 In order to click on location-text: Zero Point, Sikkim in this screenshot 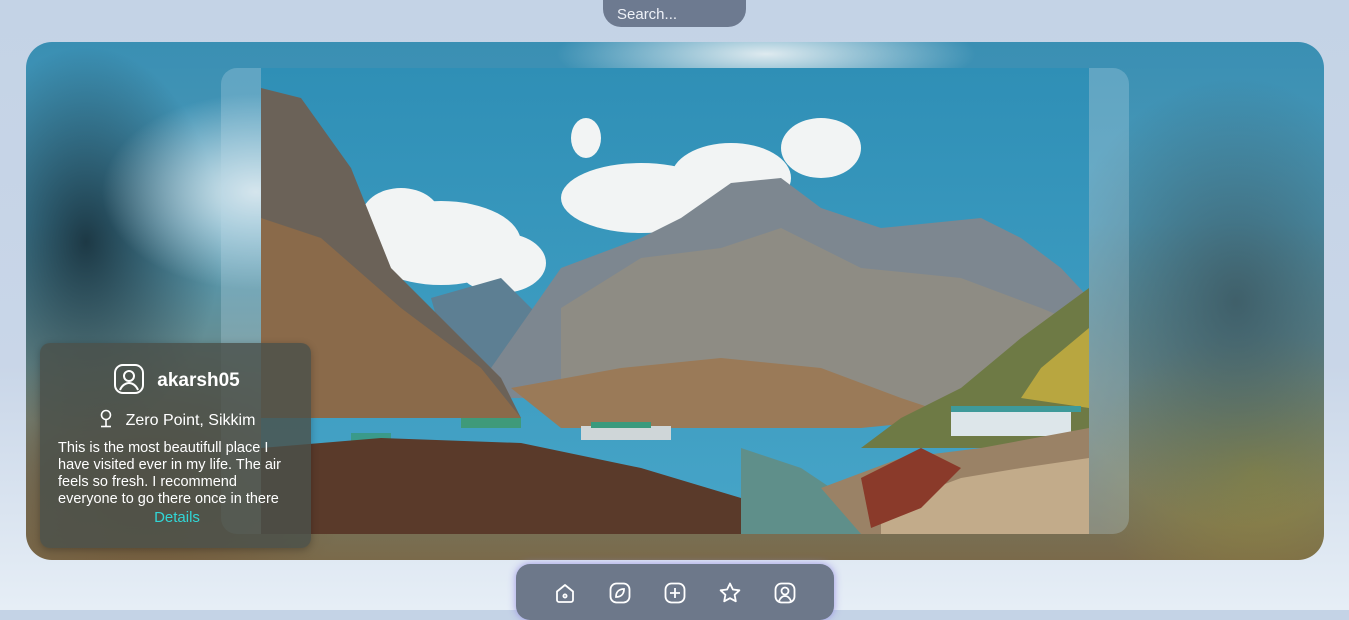, I will do `click(190, 420)`.